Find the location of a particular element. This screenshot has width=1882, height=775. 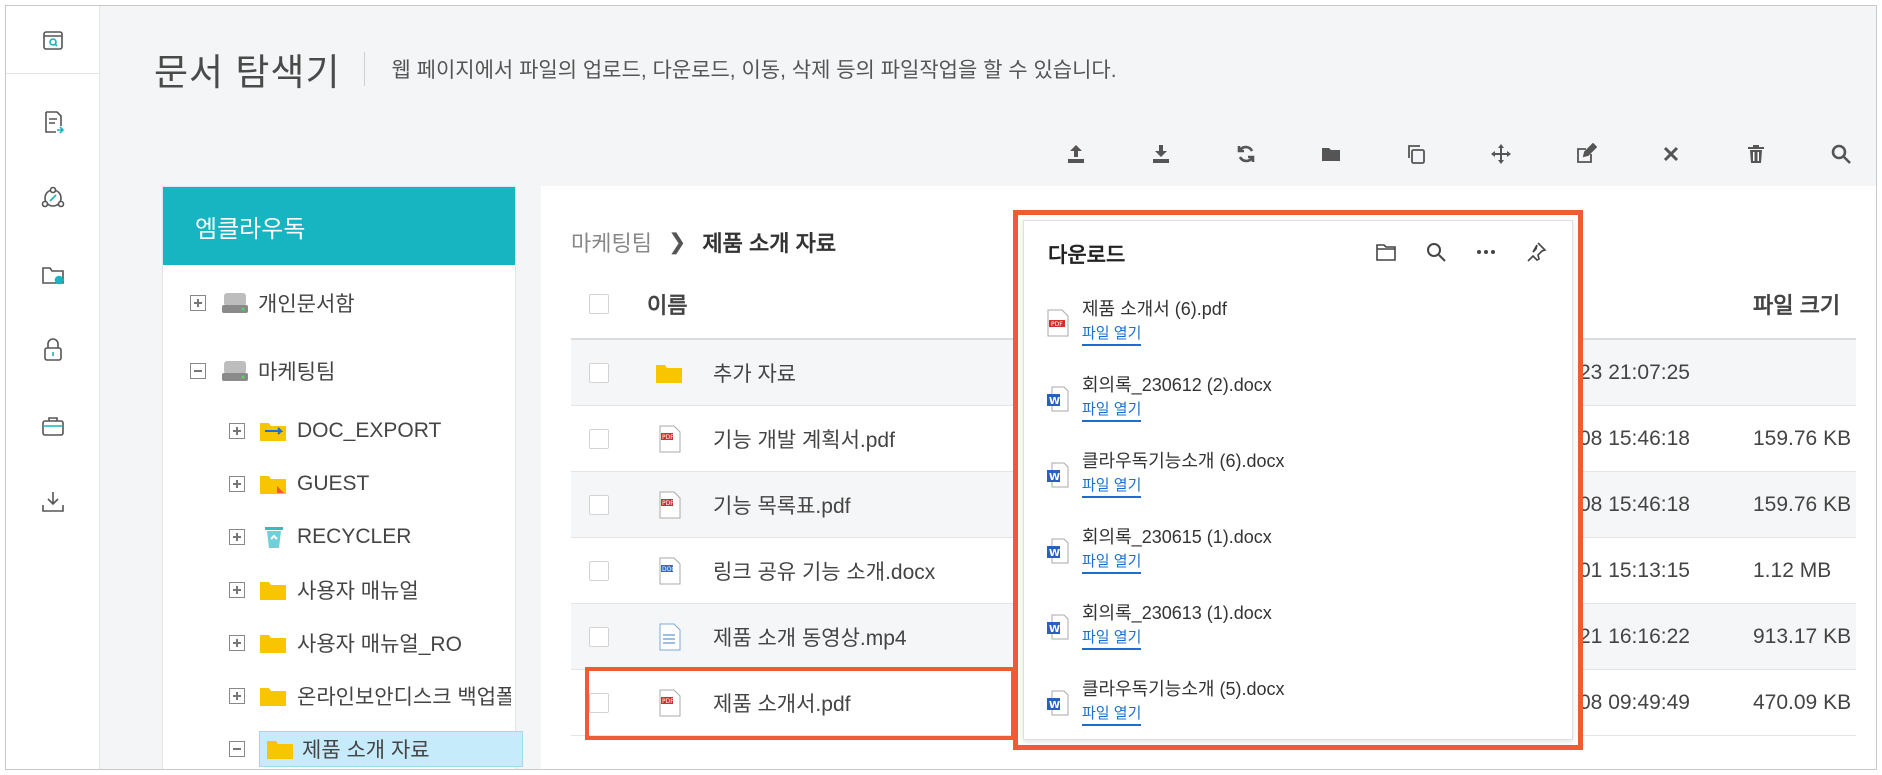

folder-icon is located at coordinates (274, 696).